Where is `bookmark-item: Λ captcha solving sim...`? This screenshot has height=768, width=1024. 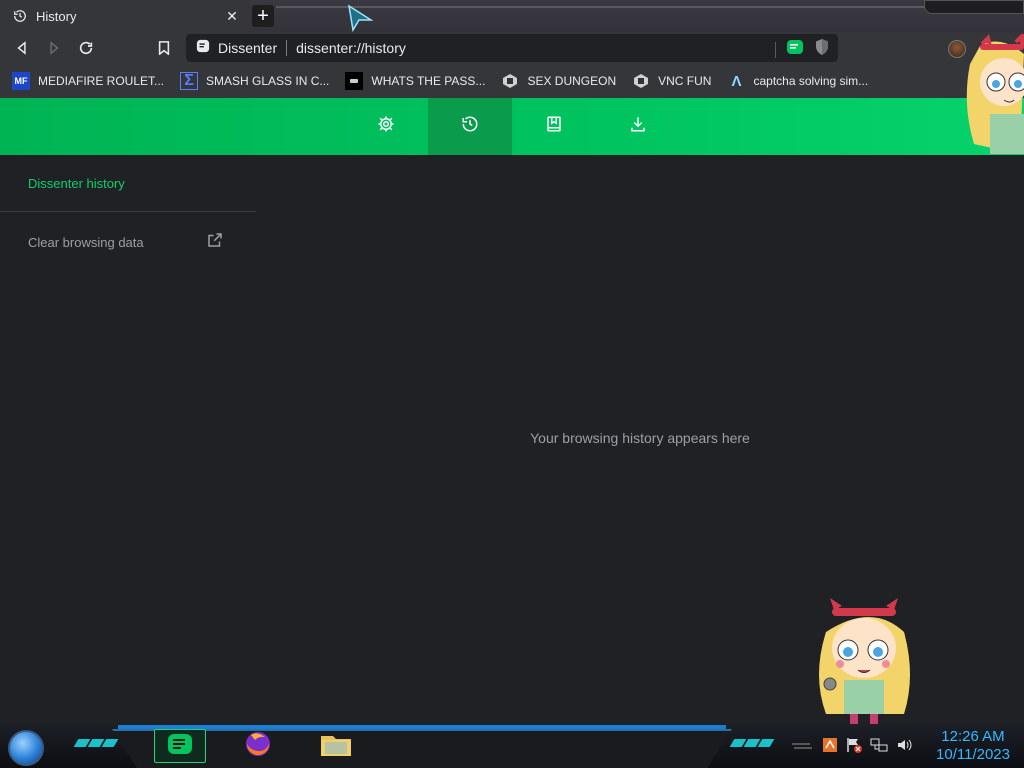
bookmark-item: Λ captcha solving sim... is located at coordinates (797, 81).